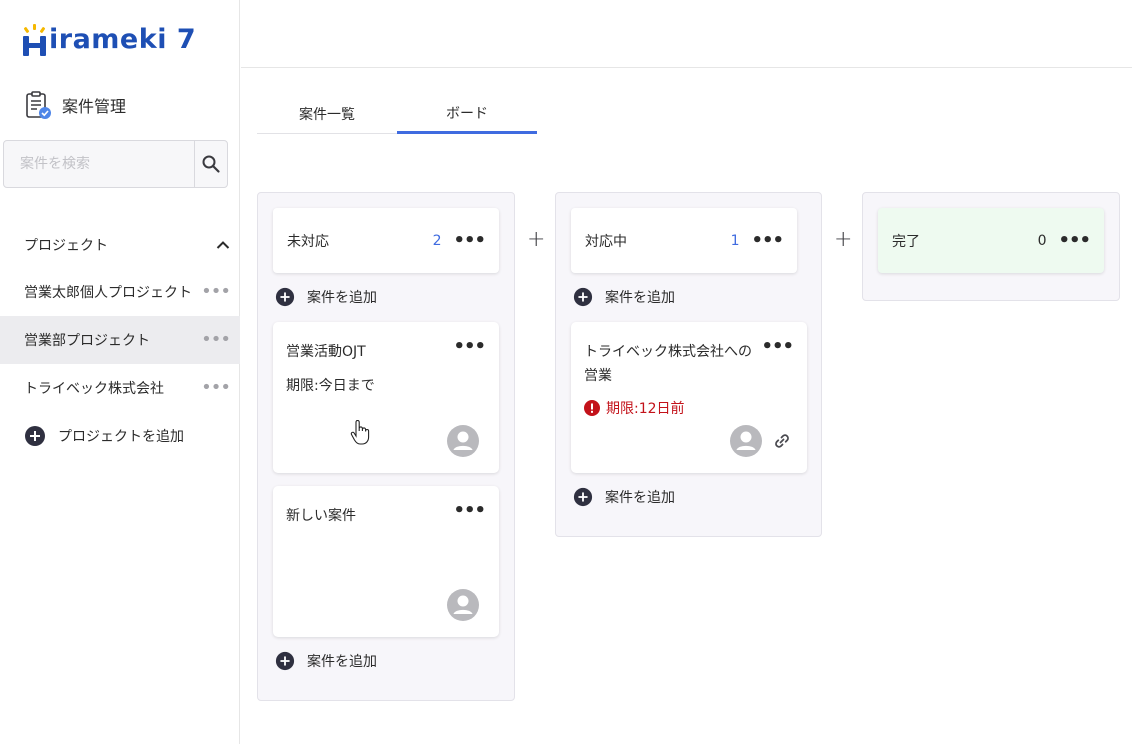 The width and height of the screenshot is (1132, 744). Describe the element at coordinates (121, 437) in the screenshot. I see `add-project-label: プロジェクトを追加` at that location.